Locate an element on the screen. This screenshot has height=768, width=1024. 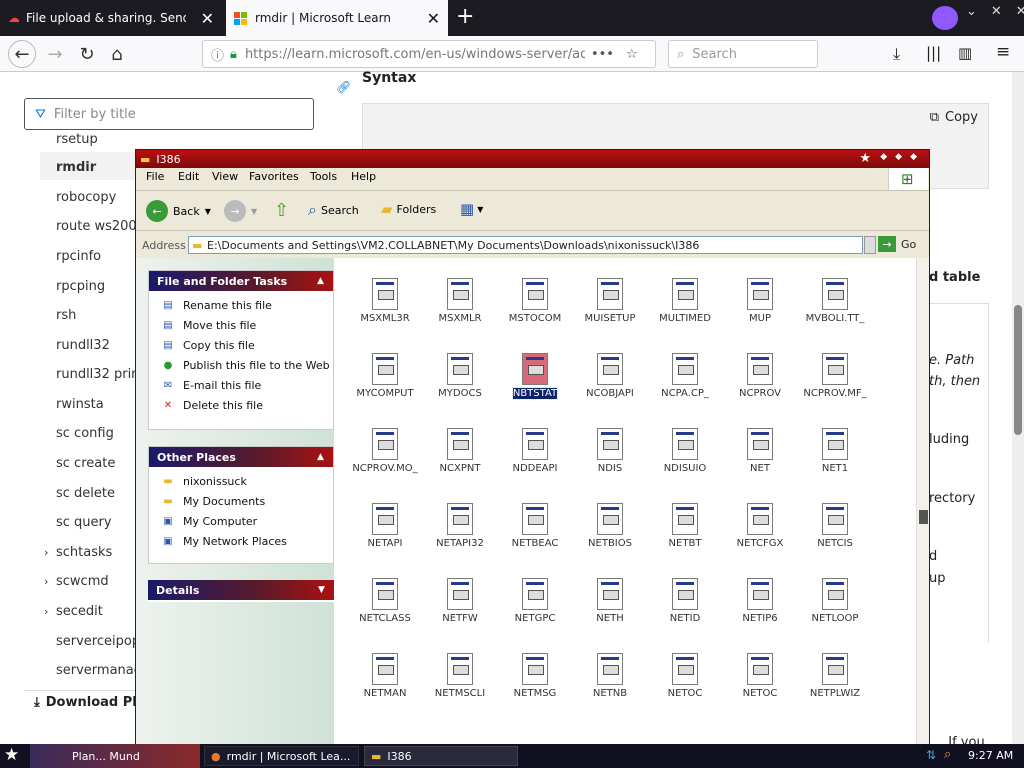
place-my-network: ▣ My Network Places is located at coordinates (241, 541).